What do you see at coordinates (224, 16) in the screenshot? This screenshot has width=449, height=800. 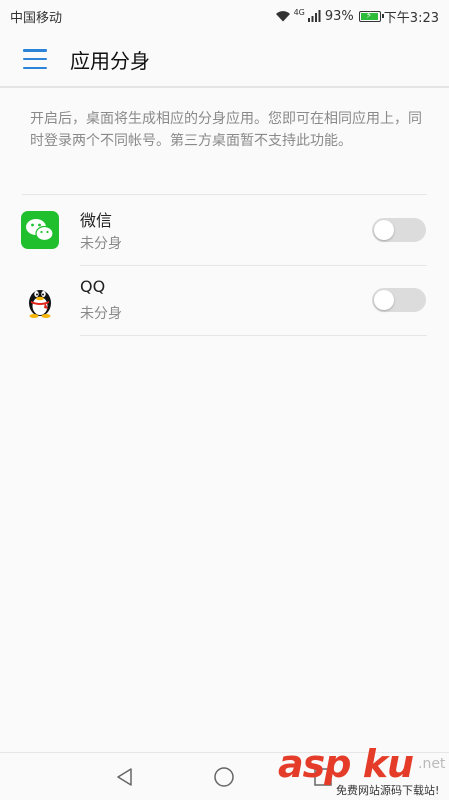 I see `status-bar: 中国移动 4G 93% ⚡ 下午3:23` at bounding box center [224, 16].